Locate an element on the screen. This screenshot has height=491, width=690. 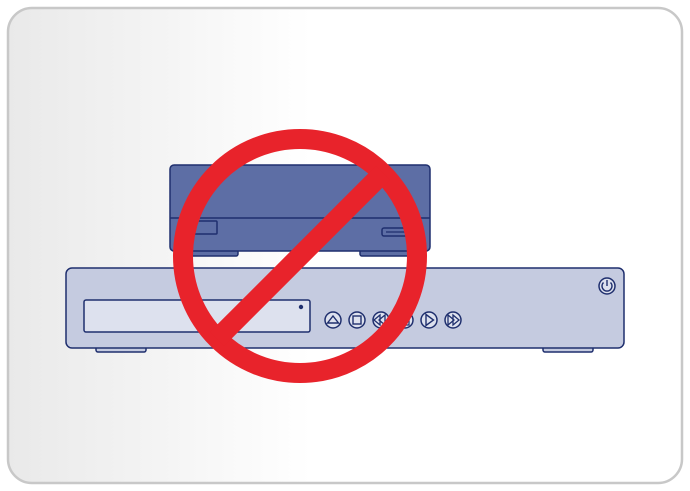
fast-forward-icon is located at coordinates (453, 320).